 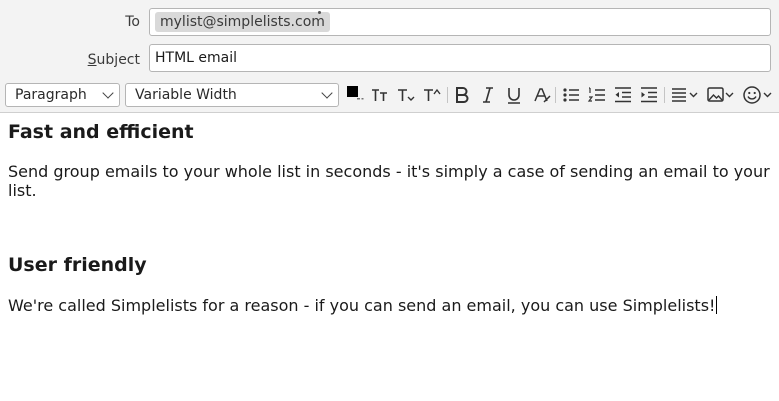 I want to click on paragraph-format-value: Paragraph, so click(x=51, y=95).